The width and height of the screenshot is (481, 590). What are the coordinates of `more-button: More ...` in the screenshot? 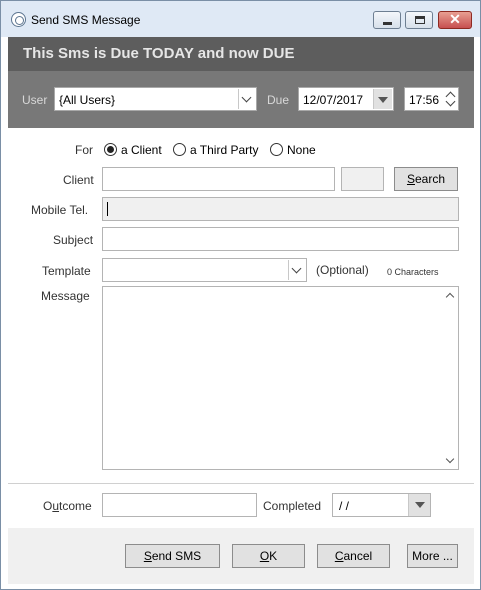 It's located at (432, 556).